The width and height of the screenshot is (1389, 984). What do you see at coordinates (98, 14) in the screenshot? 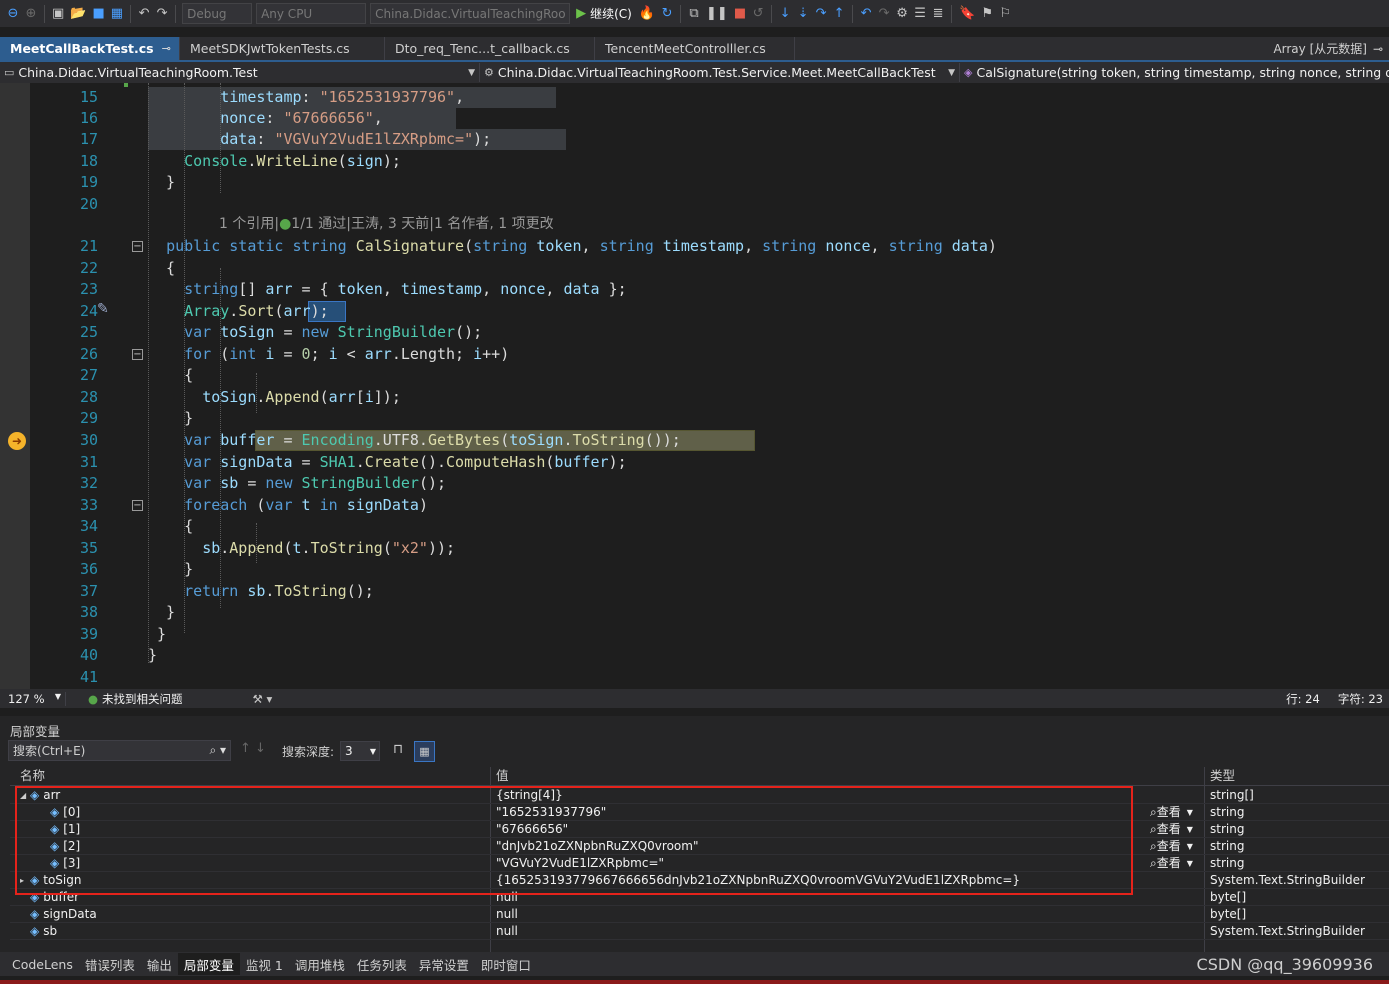
I see `save-icon: ■` at bounding box center [98, 14].